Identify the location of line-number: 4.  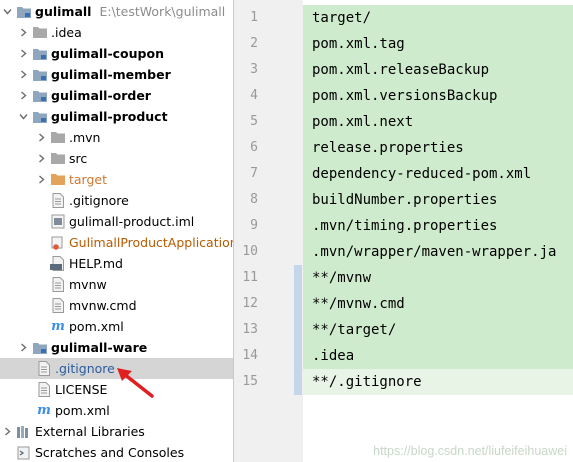
(254, 95).